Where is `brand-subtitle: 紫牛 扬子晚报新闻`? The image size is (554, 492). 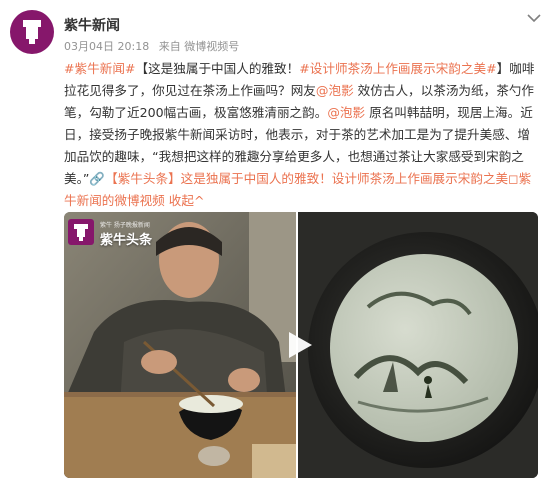 brand-subtitle: 紫牛 扬子晚报新闻 is located at coordinates (125, 225).